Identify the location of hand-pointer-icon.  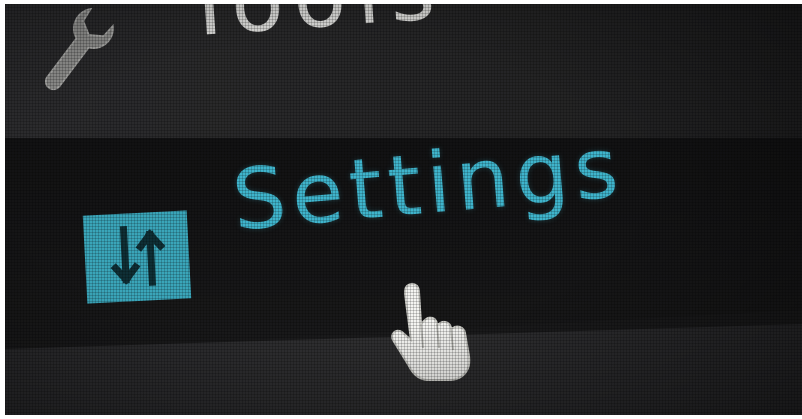
(431, 332).